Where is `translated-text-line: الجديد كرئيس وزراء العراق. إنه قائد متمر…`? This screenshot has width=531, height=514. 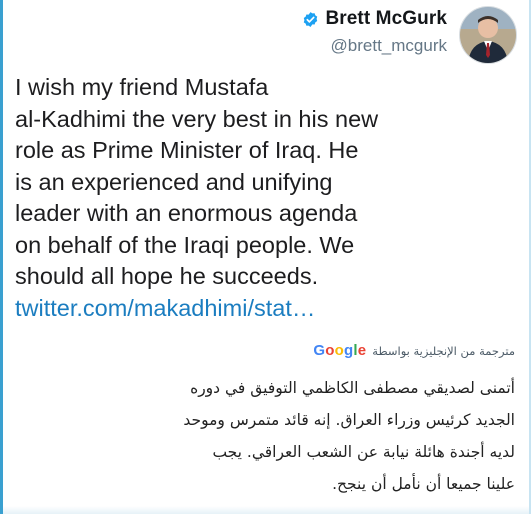 translated-text-line: الجديد كرئيس وزراء العراق. إنه قائد متمر… is located at coordinates (349, 420).